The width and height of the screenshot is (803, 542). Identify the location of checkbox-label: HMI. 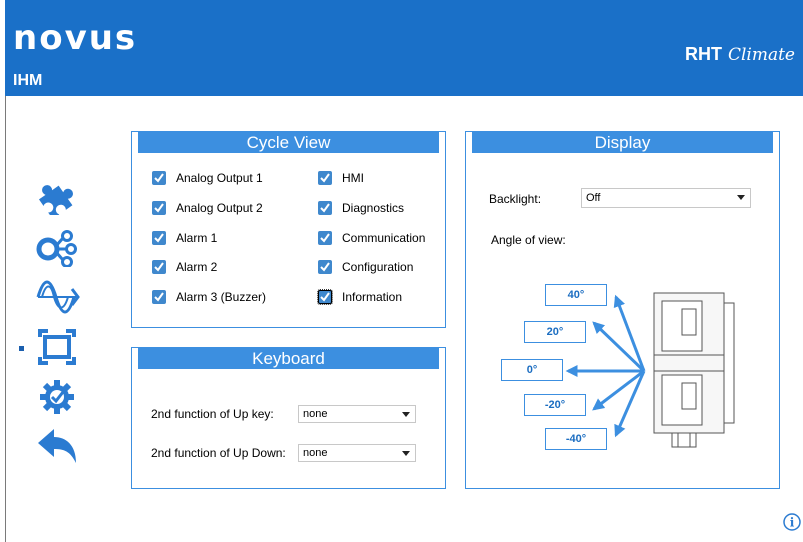
(353, 178).